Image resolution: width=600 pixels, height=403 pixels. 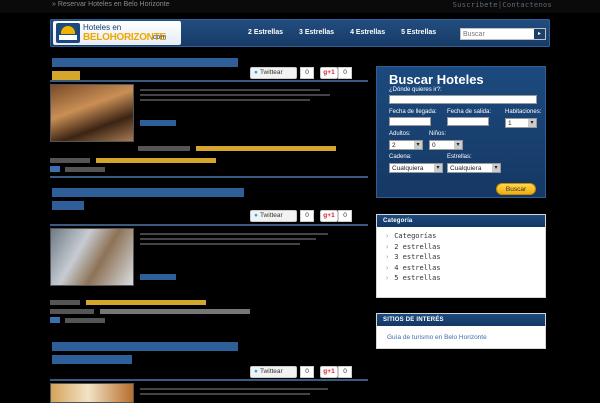 What do you see at coordinates (316, 33) in the screenshot?
I see `nav-3-estrellas: 3 Estrellas` at bounding box center [316, 33].